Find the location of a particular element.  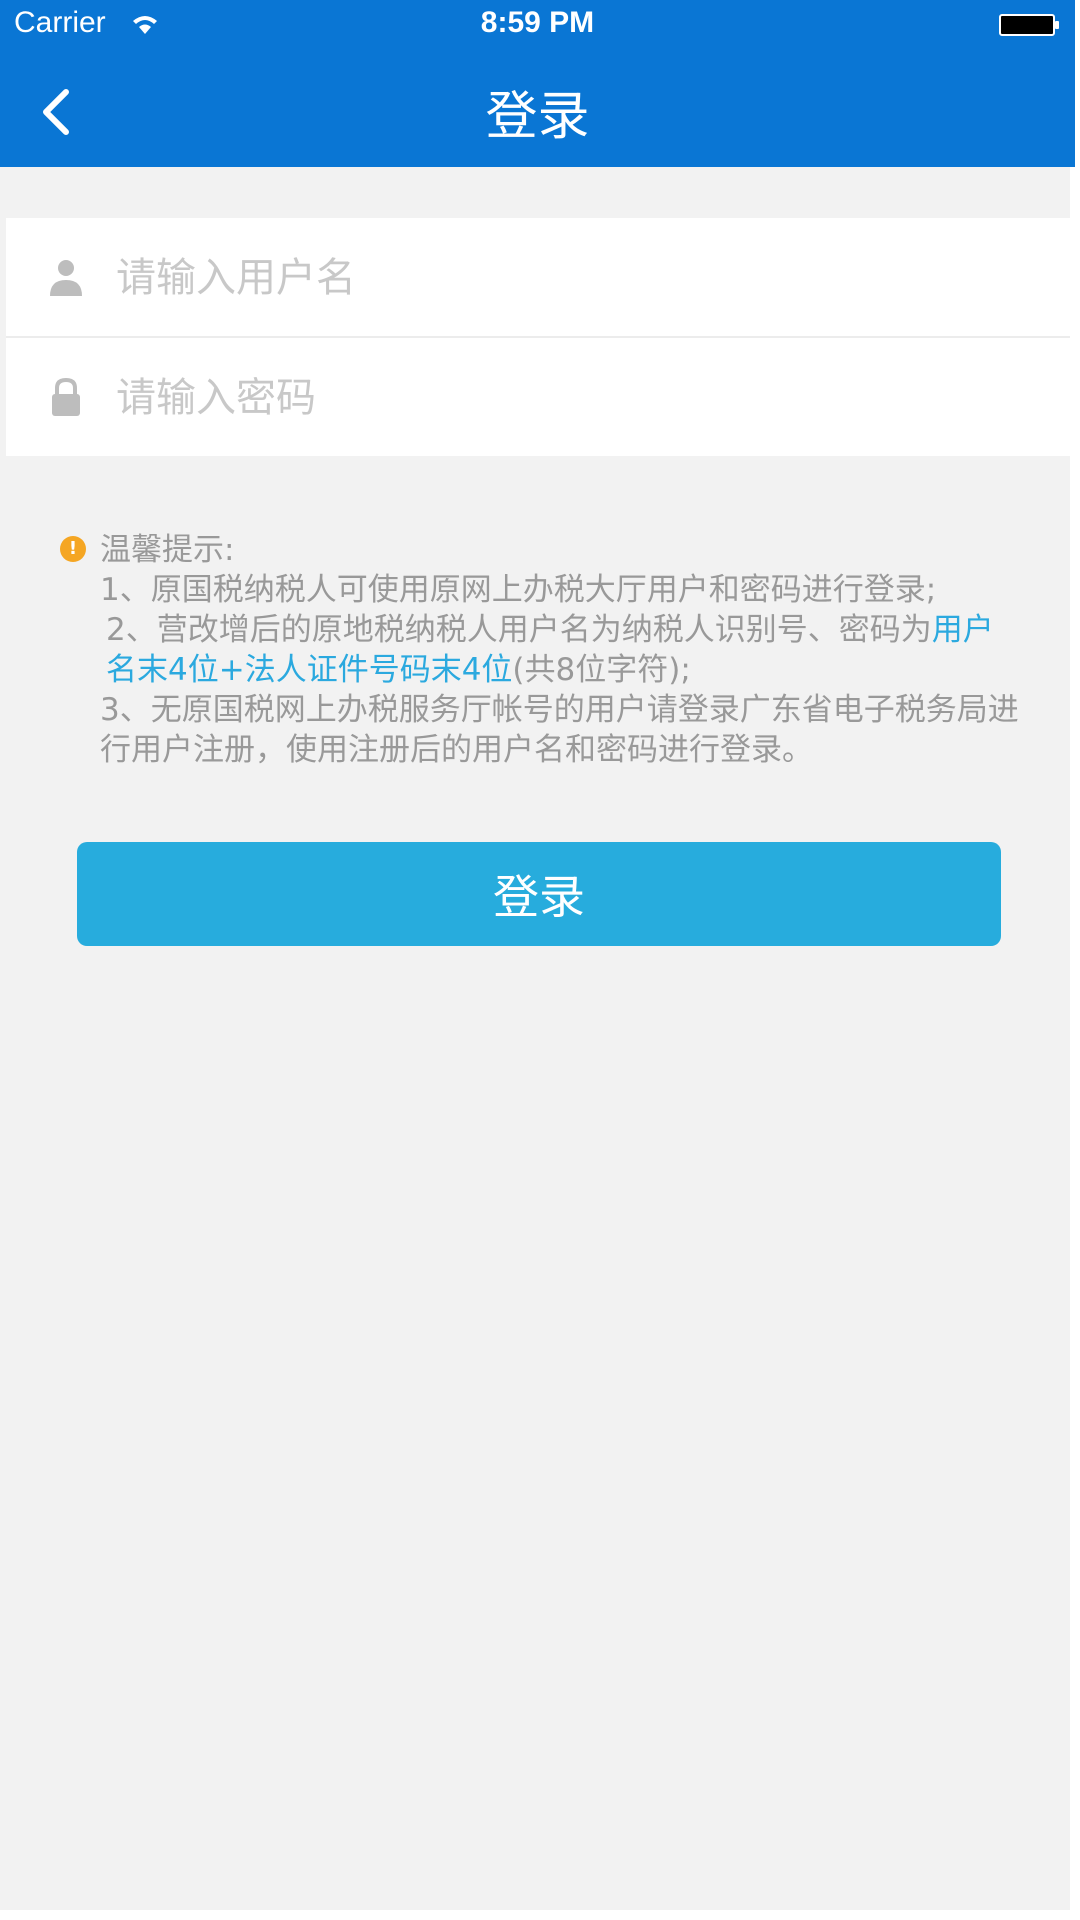

password-field is located at coordinates (538, 397).